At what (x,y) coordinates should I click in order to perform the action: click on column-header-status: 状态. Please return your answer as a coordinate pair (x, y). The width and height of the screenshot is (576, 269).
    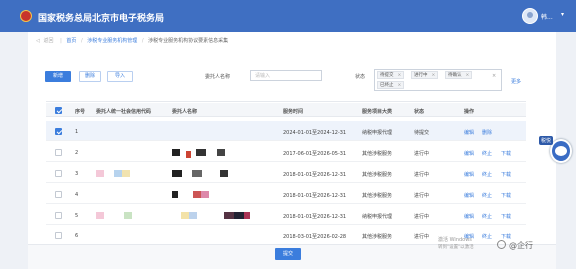
    Looking at the image, I should click on (419, 112).